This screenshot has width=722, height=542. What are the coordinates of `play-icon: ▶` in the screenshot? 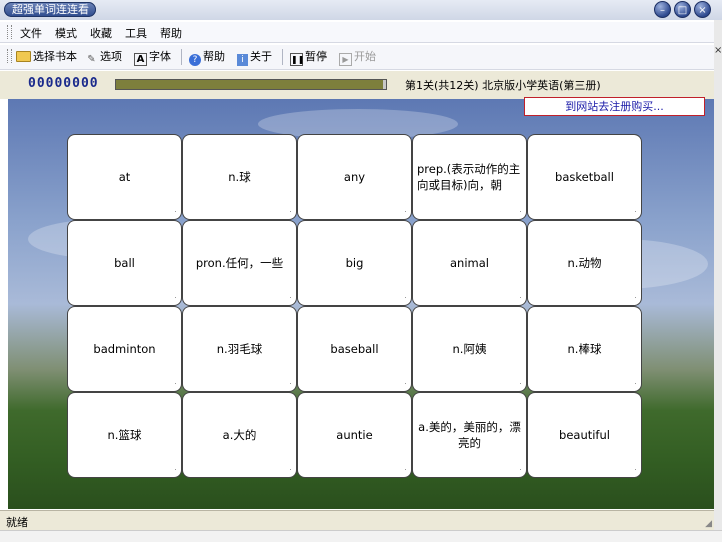 It's located at (345, 59).